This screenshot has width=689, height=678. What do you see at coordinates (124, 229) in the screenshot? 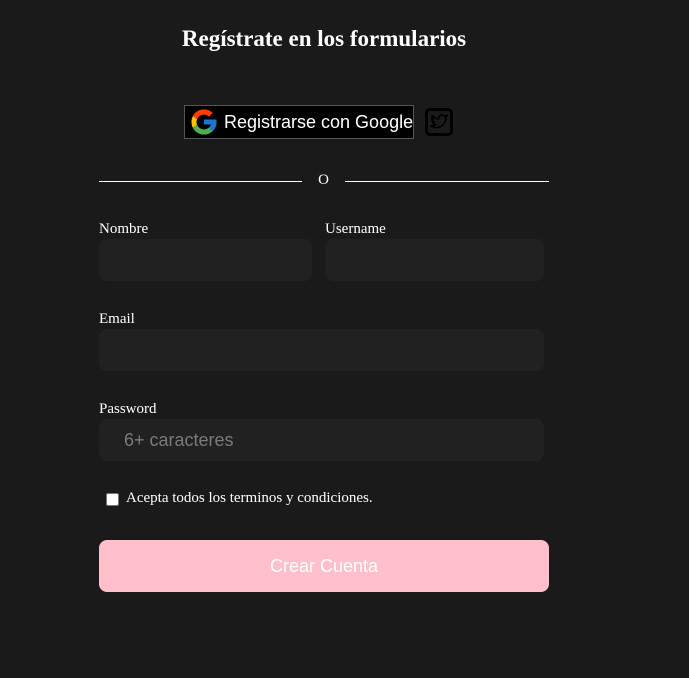
I see `nombre-label: Nombre` at bounding box center [124, 229].